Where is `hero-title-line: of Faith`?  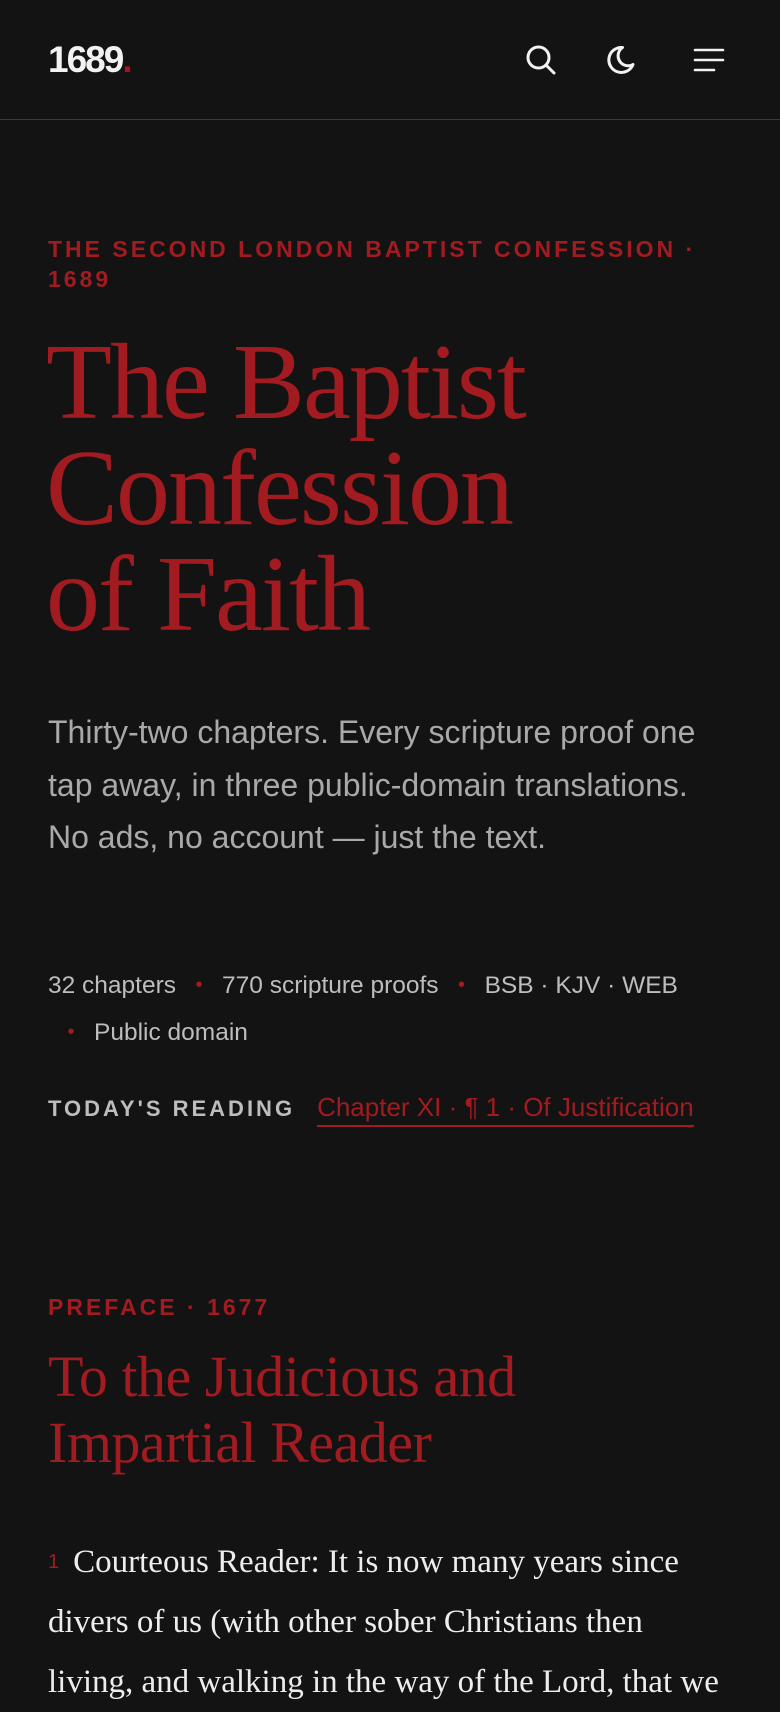
hero-title-line: of Faith is located at coordinates (208, 594).